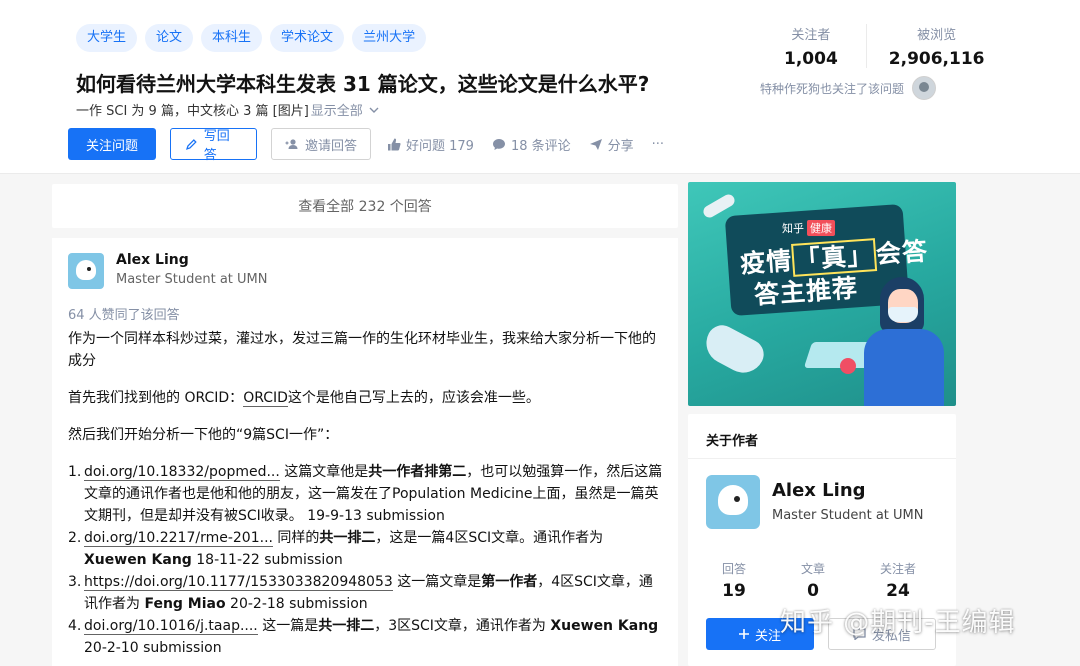  Describe the element at coordinates (75, 472) in the screenshot. I see `list-number: 1.` at that location.